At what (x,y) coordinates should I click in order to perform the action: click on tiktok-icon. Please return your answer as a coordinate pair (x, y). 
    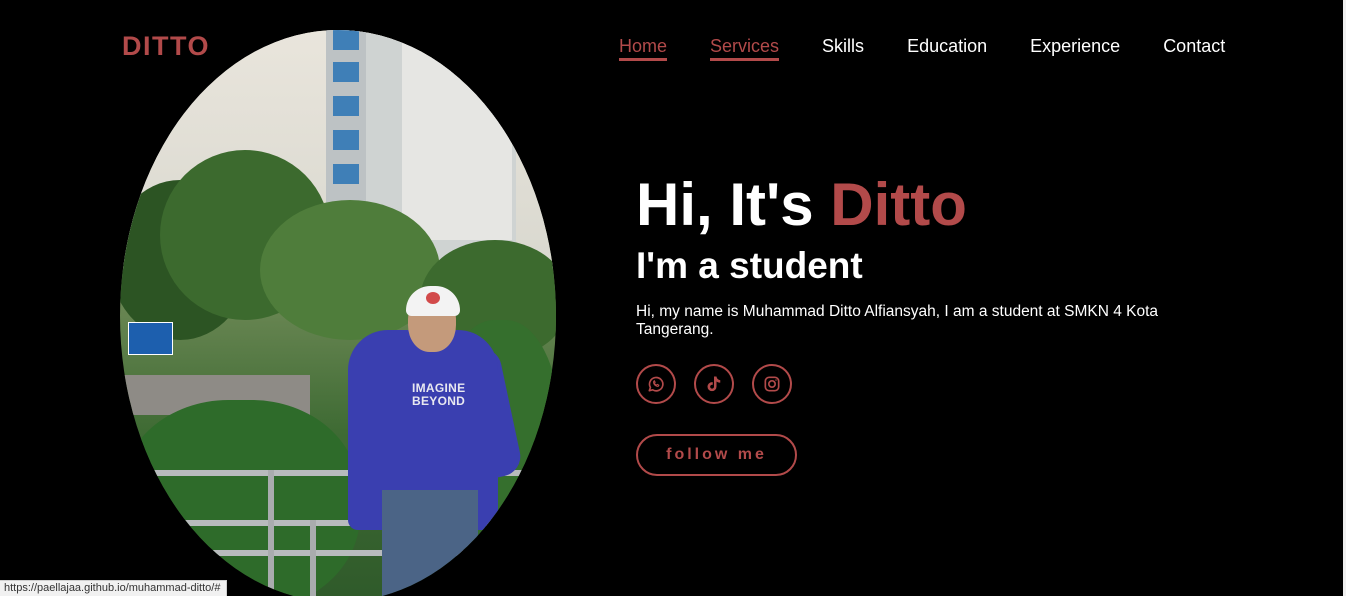
    Looking at the image, I should click on (714, 384).